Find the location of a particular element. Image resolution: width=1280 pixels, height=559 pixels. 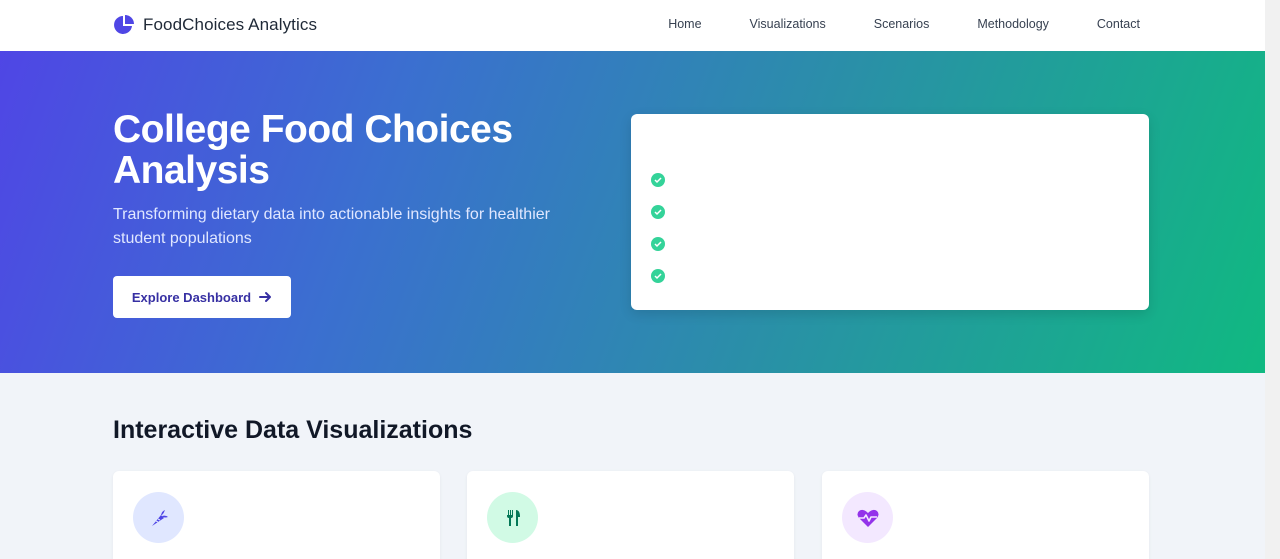

hero-summary-card is located at coordinates (890, 212).